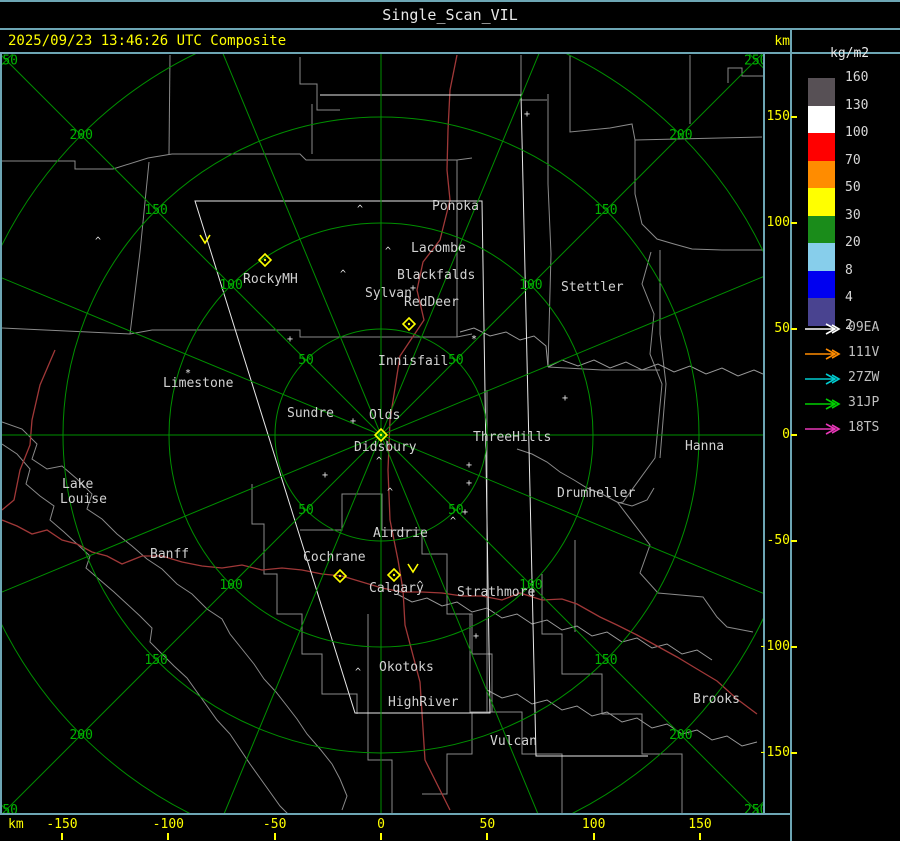  What do you see at coordinates (455, 206) in the screenshot?
I see `city-label: Ponoka` at bounding box center [455, 206].